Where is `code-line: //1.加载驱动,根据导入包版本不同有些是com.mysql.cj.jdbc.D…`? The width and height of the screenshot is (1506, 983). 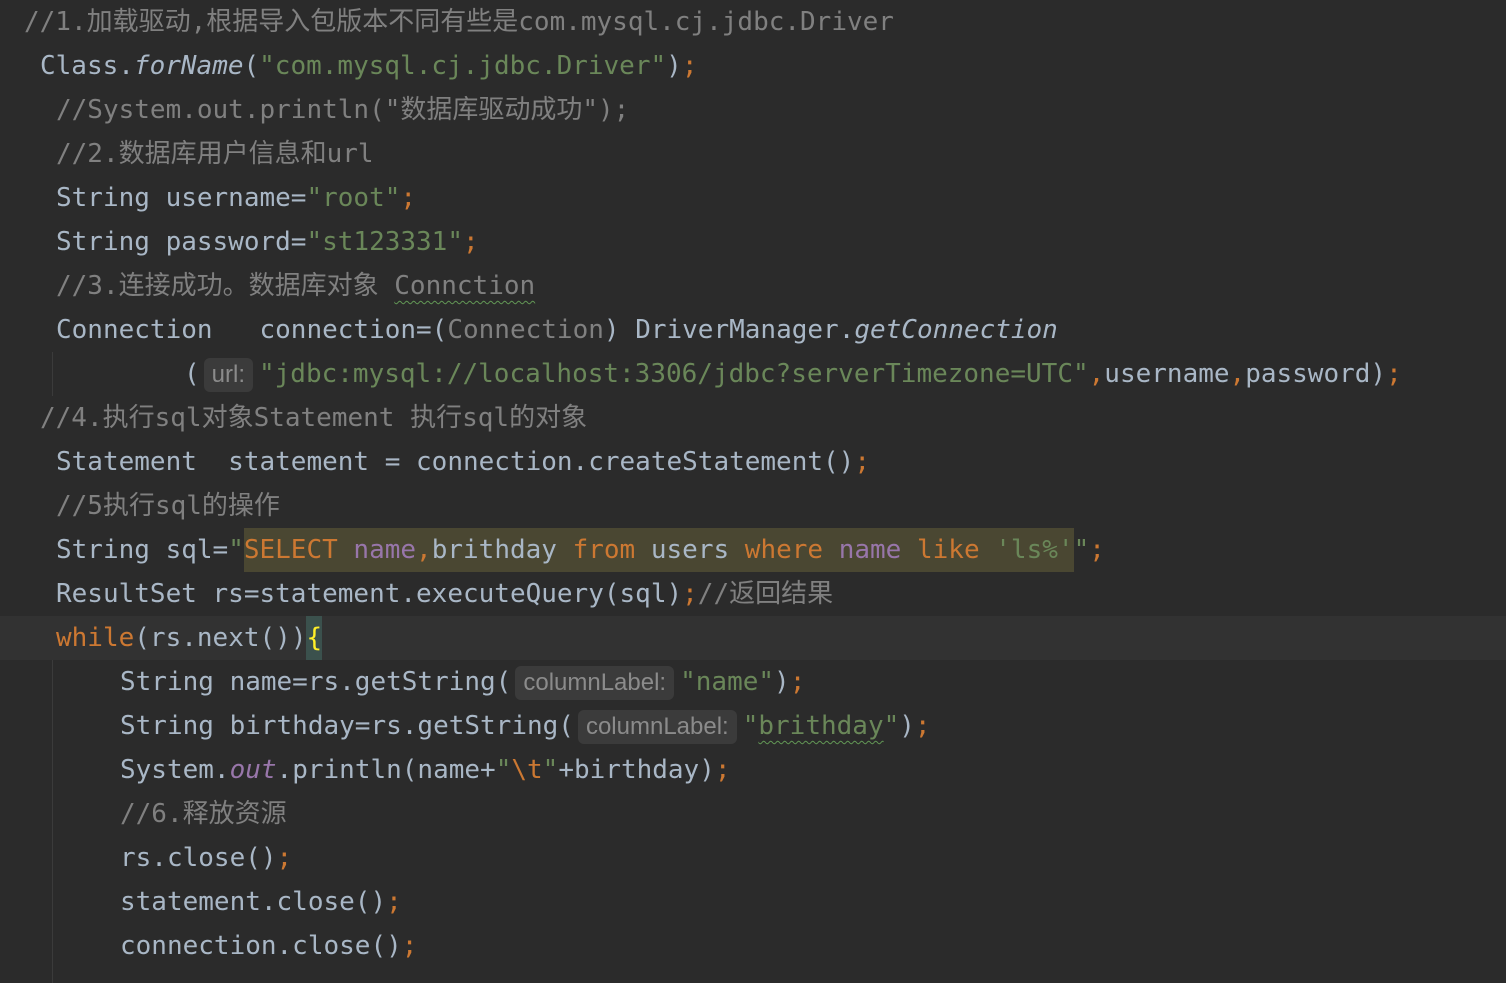
code-line: //1.加载驱动,根据导入包版本不同有些是com.mysql.cj.jdbc.D… is located at coordinates (753, 22).